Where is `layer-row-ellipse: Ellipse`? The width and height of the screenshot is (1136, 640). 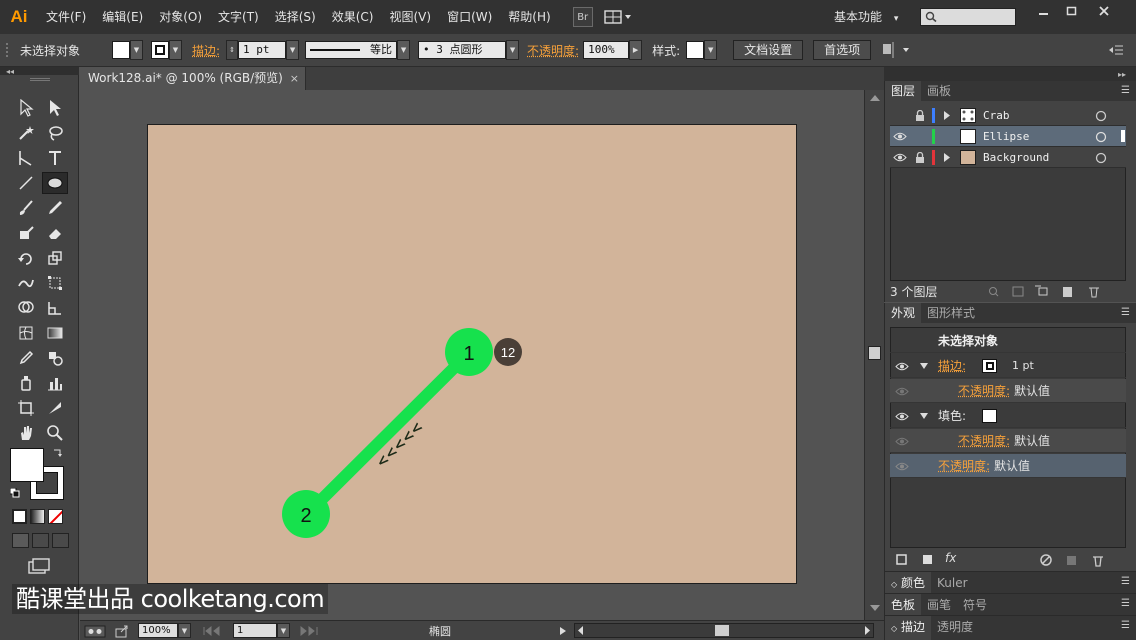 layer-row-ellipse: Ellipse is located at coordinates (1008, 136).